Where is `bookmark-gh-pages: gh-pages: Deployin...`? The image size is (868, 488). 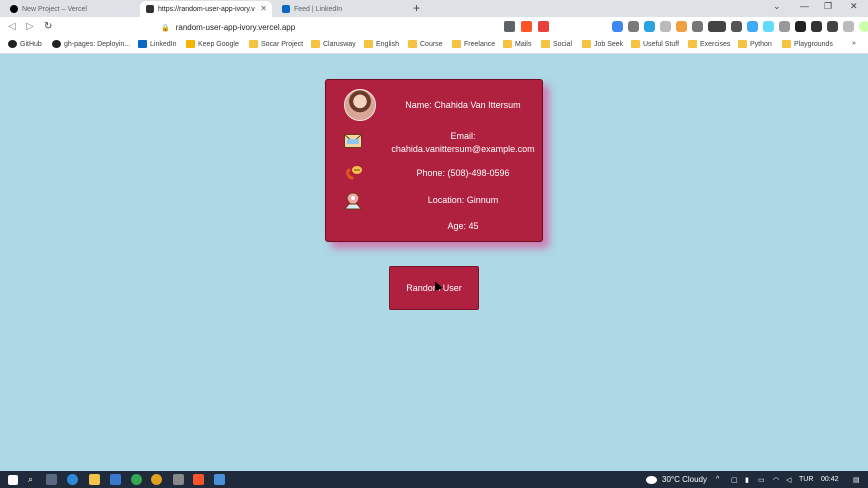
bookmark-gh-pages: gh-pages: Deployin... is located at coordinates (91, 44).